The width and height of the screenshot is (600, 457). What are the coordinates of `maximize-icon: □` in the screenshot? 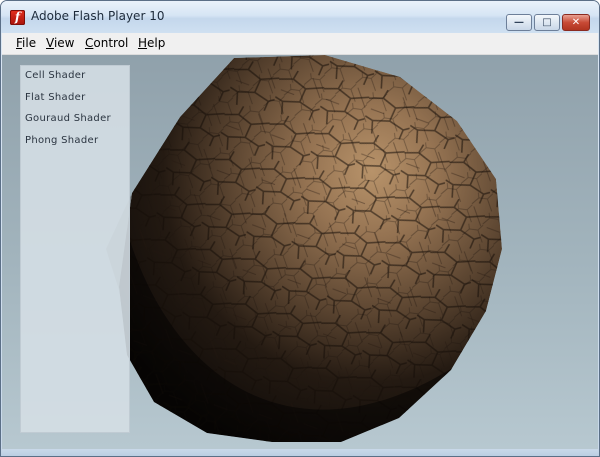 It's located at (547, 22).